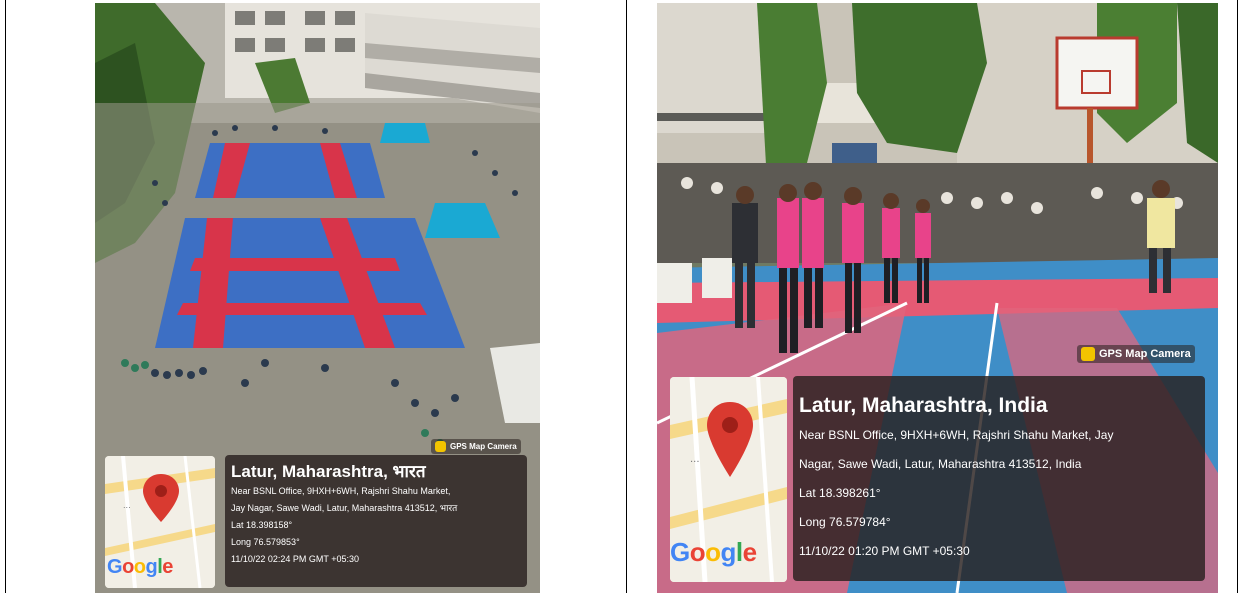 This screenshot has height=593, width=1244. Describe the element at coordinates (840, 493) in the screenshot. I see `latitude-text: Lat 18.398261°` at that location.